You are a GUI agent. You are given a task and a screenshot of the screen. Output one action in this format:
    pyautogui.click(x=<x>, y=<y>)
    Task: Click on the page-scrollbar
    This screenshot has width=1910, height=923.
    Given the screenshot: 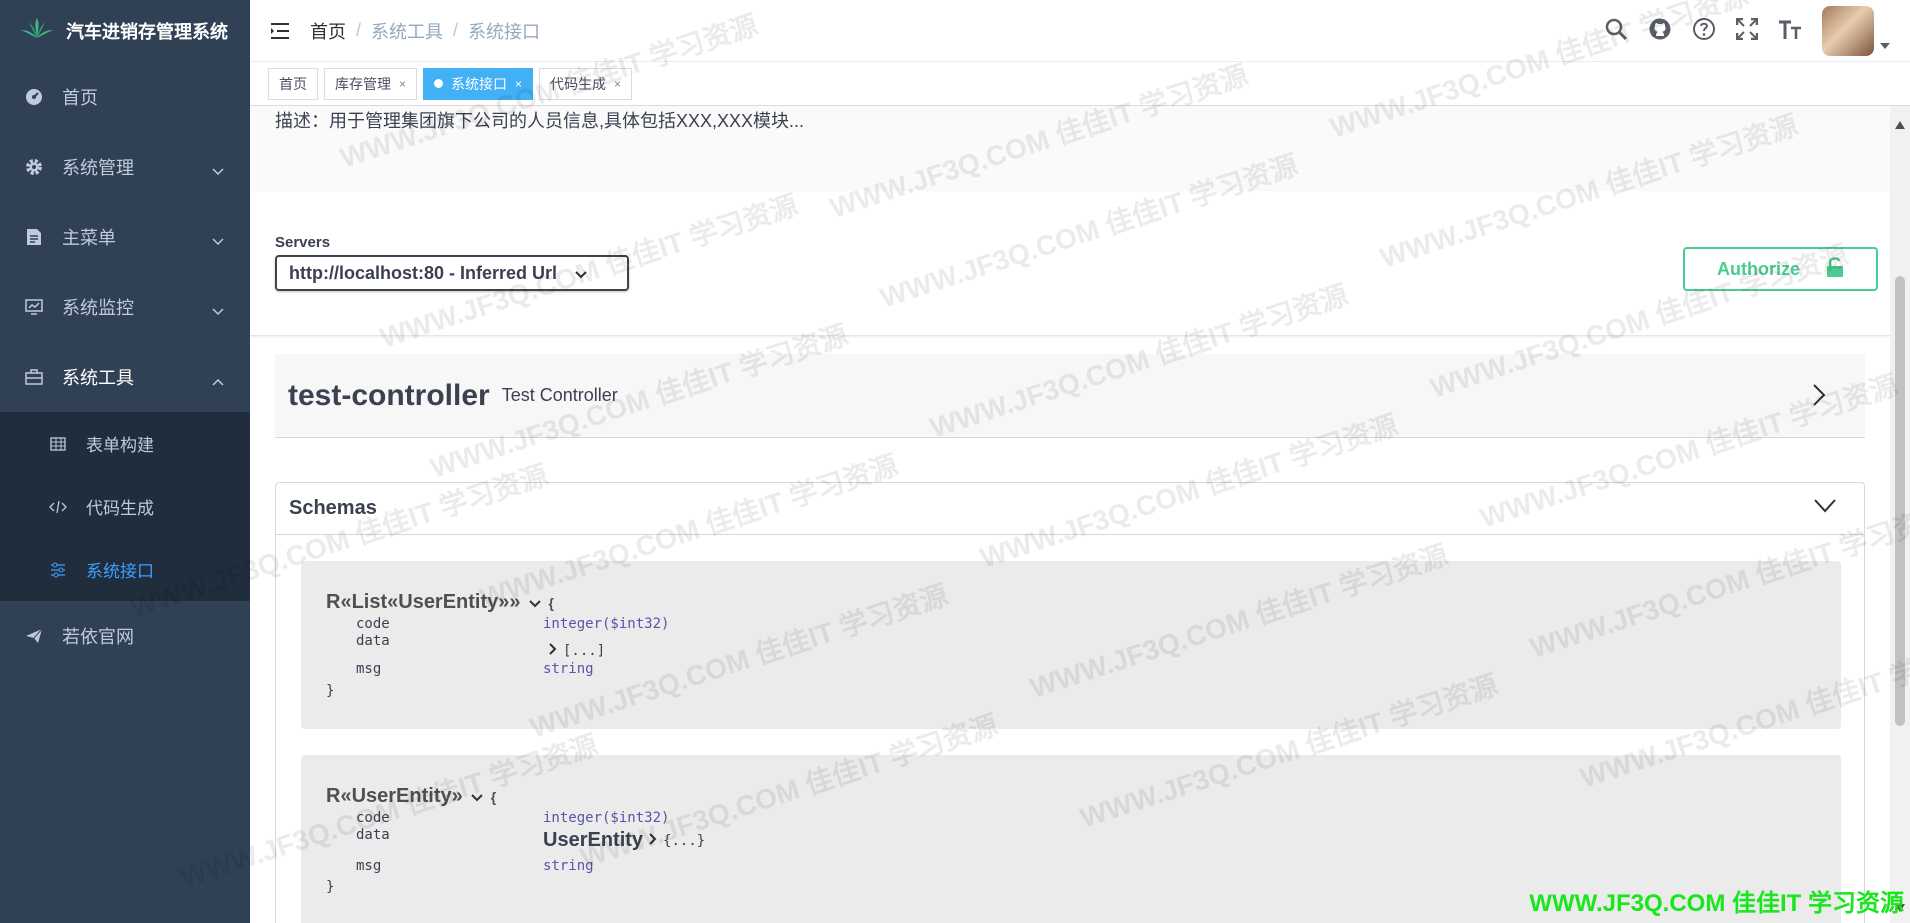 What is the action you would take?
    pyautogui.click(x=1900, y=514)
    